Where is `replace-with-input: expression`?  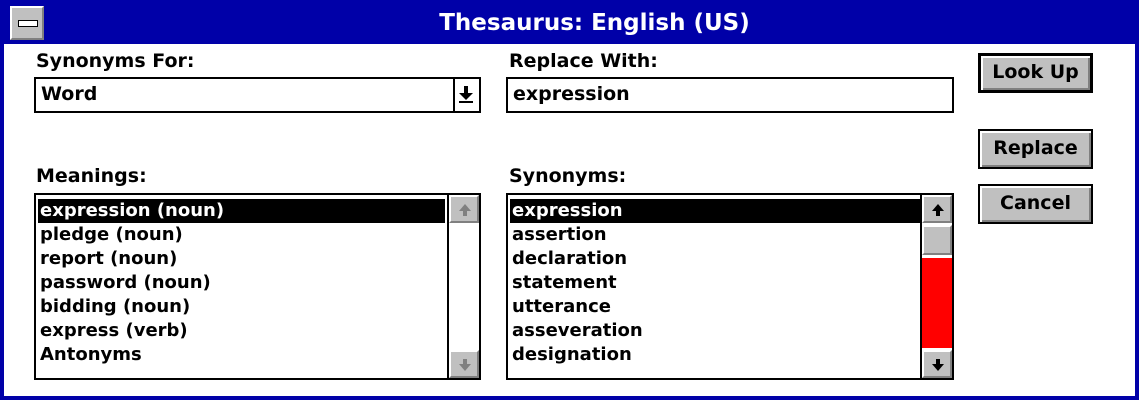 replace-with-input: expression is located at coordinates (730, 95).